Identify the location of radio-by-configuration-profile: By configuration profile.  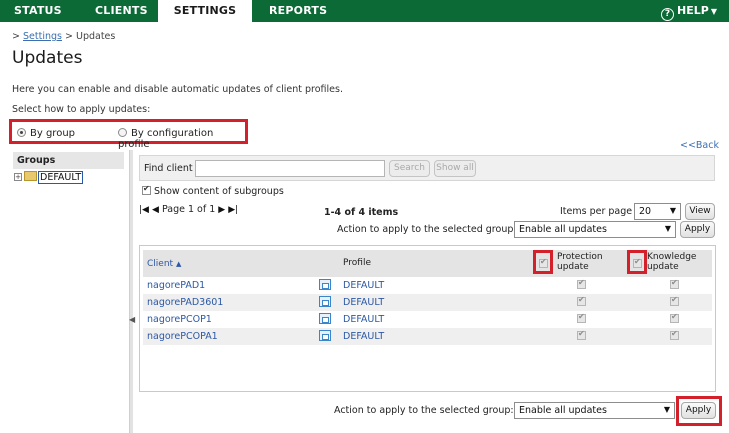
(181, 139).